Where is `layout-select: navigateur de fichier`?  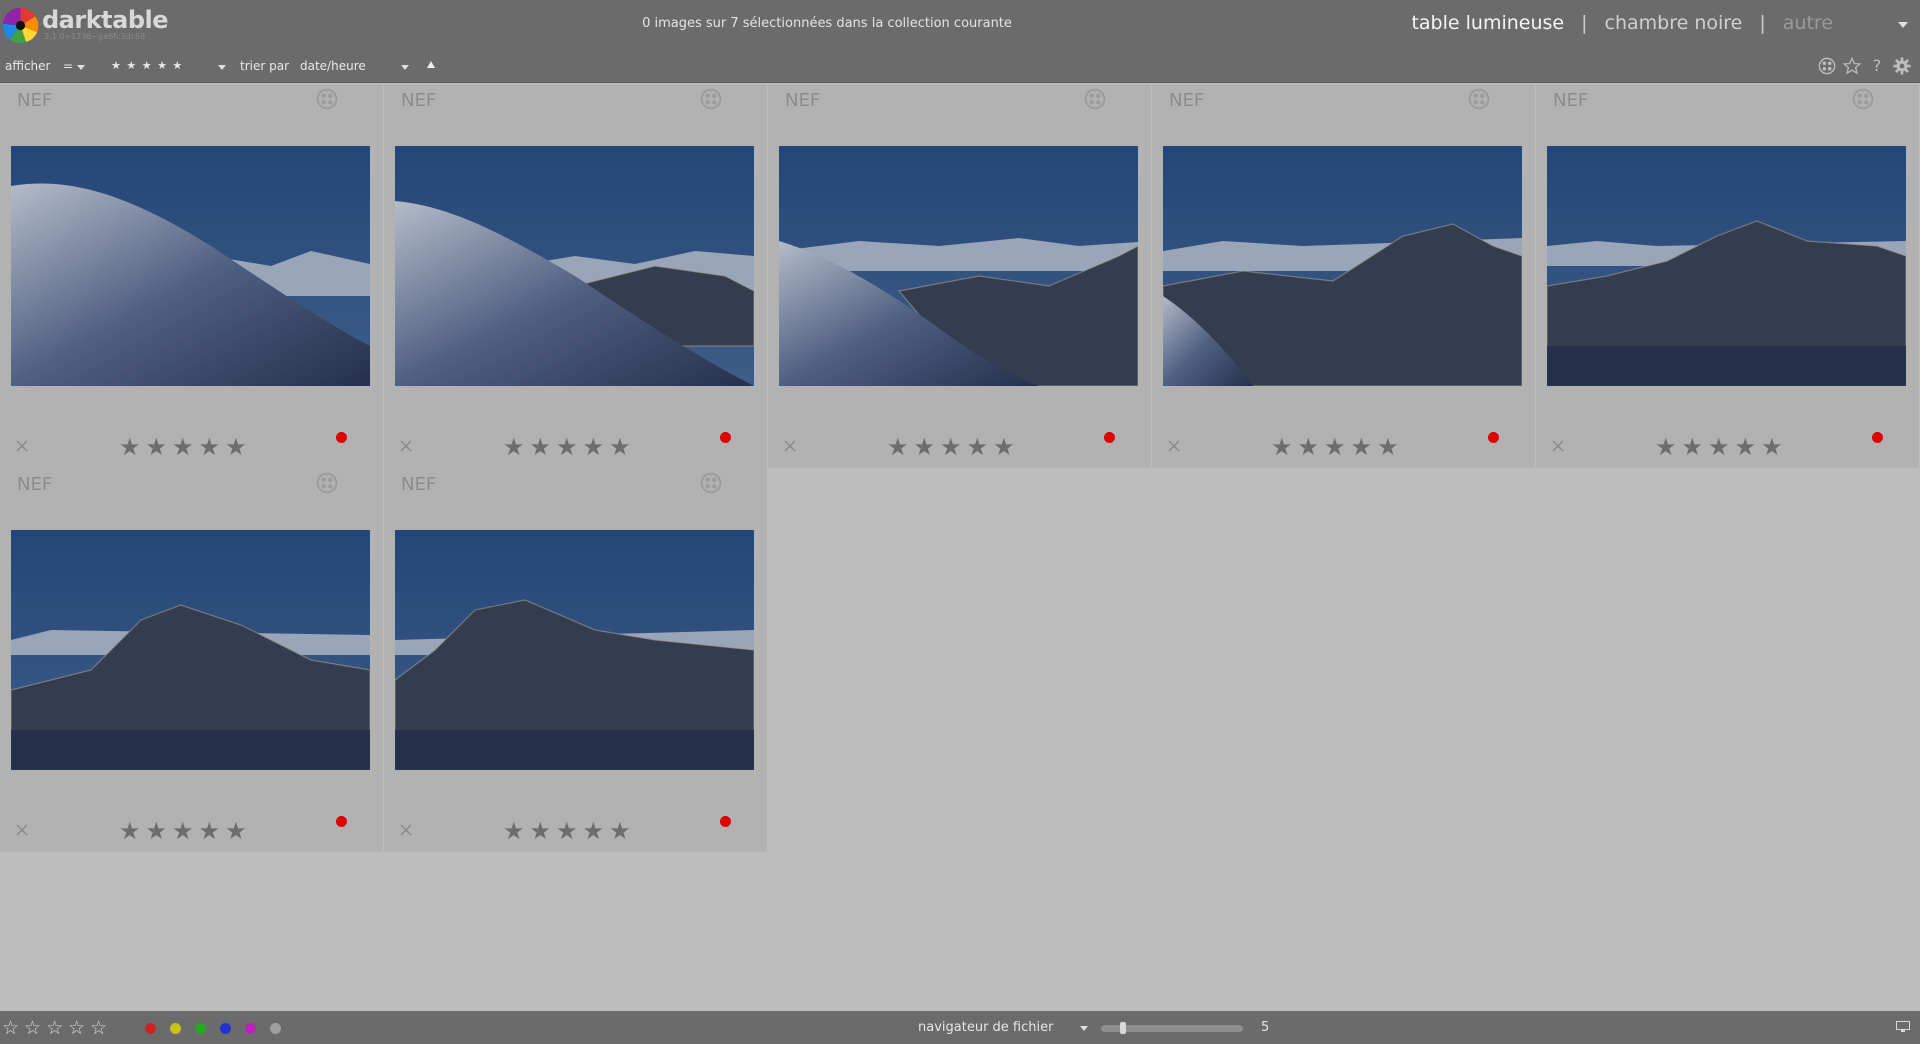
layout-select: navigateur de fichier is located at coordinates (985, 1027).